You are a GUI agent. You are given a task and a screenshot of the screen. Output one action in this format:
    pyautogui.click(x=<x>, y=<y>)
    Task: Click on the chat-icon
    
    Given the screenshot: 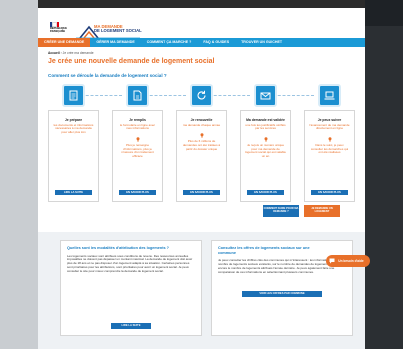 What is the action you would take?
    pyautogui.click(x=332, y=261)
    